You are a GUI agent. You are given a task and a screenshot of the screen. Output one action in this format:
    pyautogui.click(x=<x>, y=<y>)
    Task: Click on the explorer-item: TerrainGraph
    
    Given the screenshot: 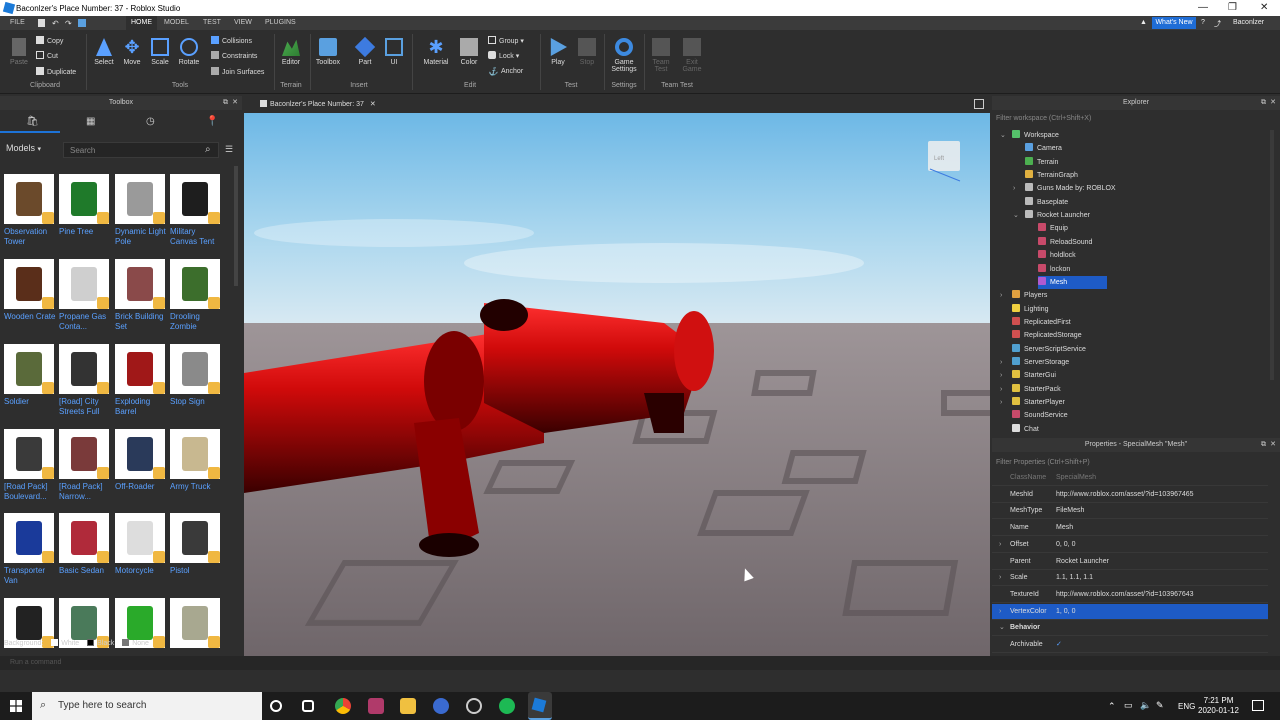 What is the action you would take?
    pyautogui.click(x=1051, y=175)
    